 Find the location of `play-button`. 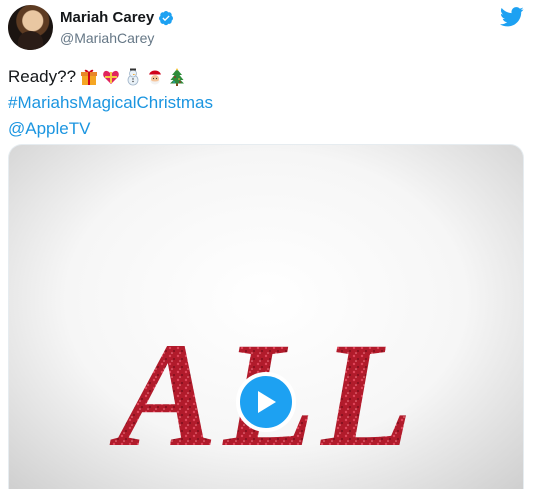

play-button is located at coordinates (266, 402).